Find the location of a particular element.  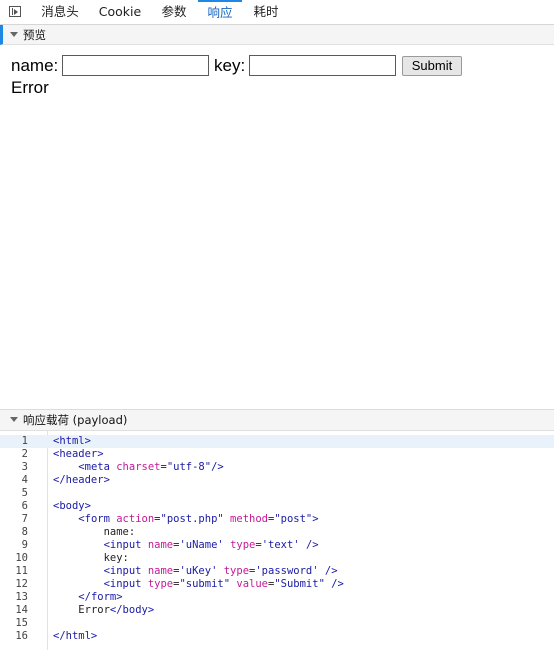

code-line: 9 <input name='uName' type='text' /> is located at coordinates (277, 545).